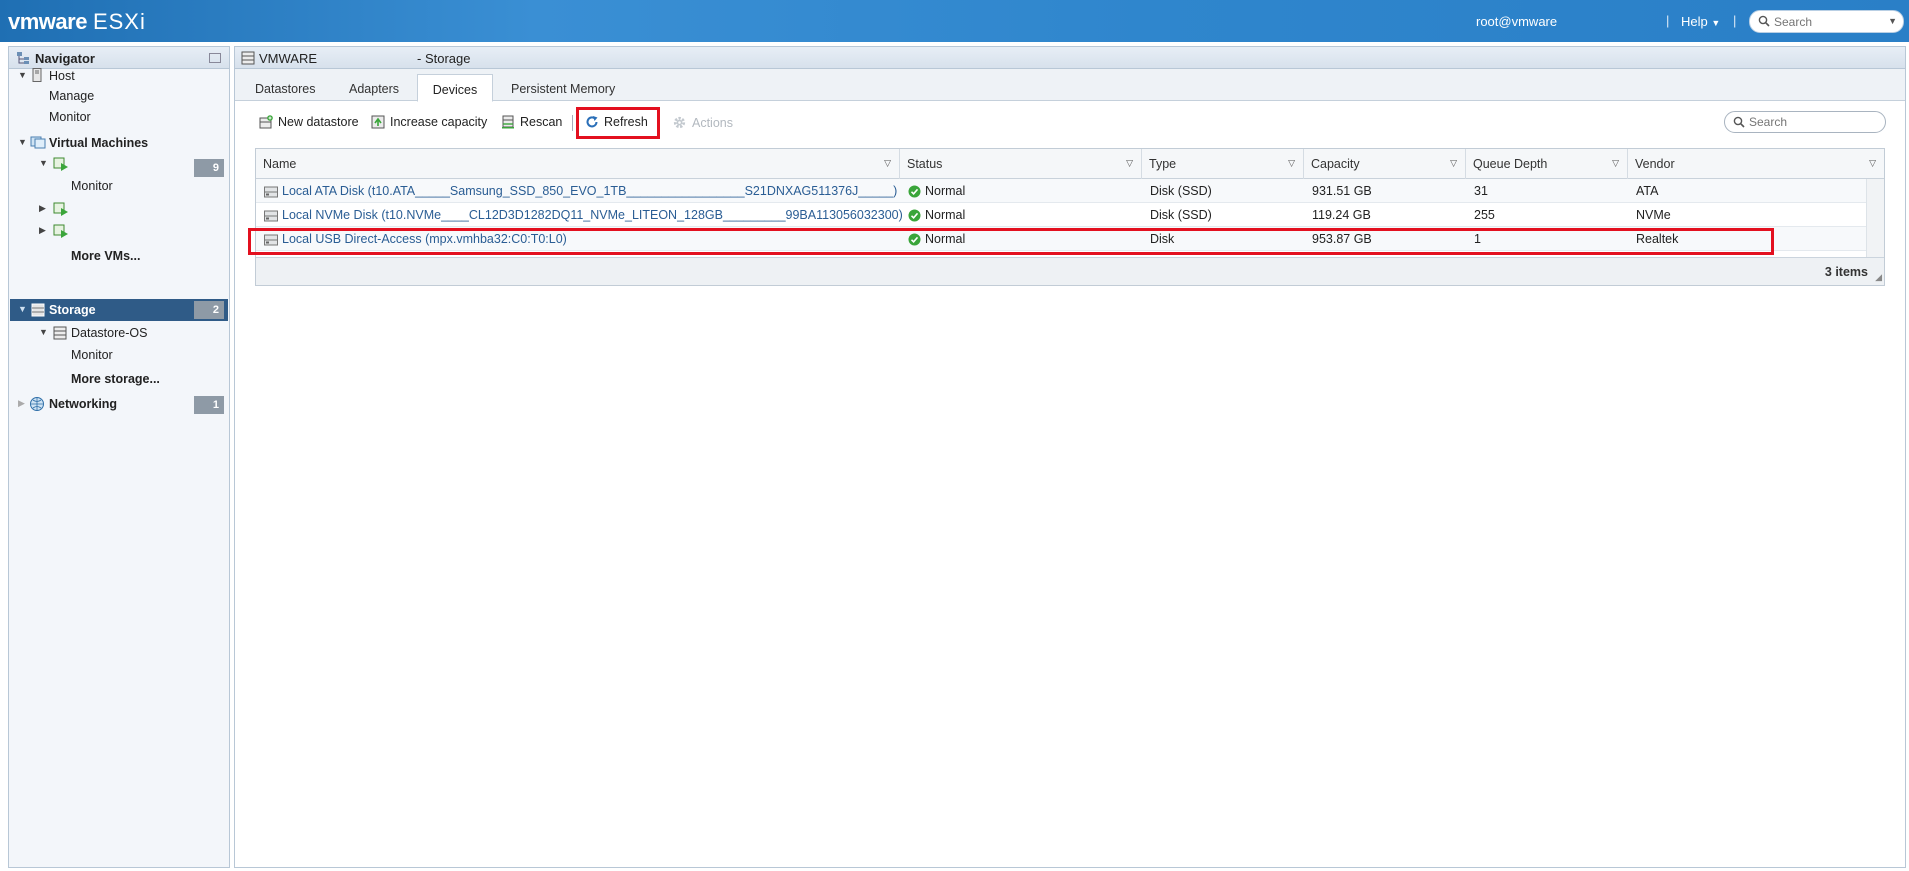  What do you see at coordinates (508, 122) in the screenshot?
I see `rescan-icon` at bounding box center [508, 122].